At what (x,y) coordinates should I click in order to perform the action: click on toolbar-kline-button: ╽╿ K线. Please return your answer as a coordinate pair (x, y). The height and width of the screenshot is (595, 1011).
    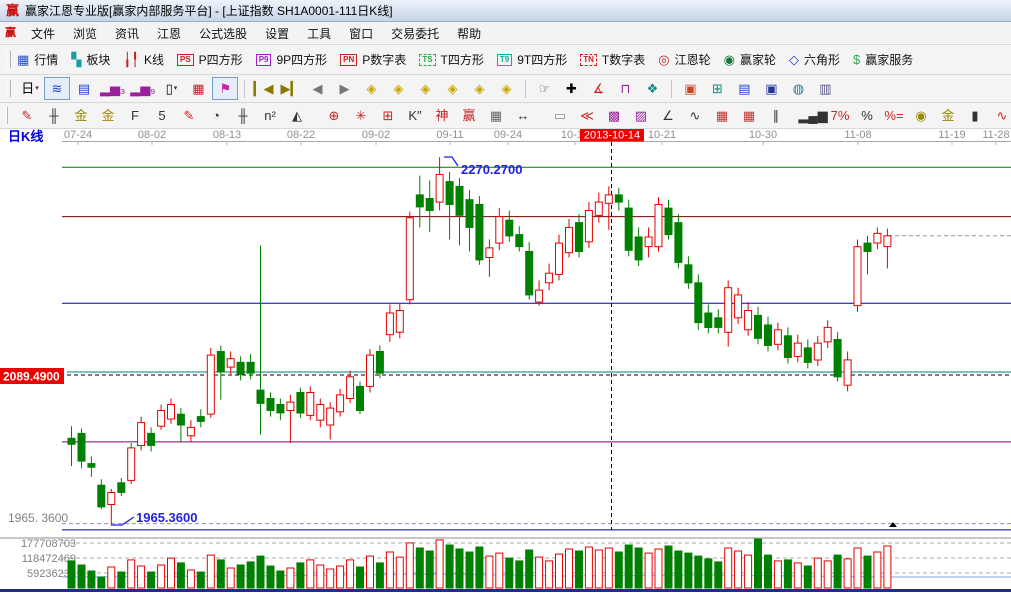
    Looking at the image, I should click on (143, 59).